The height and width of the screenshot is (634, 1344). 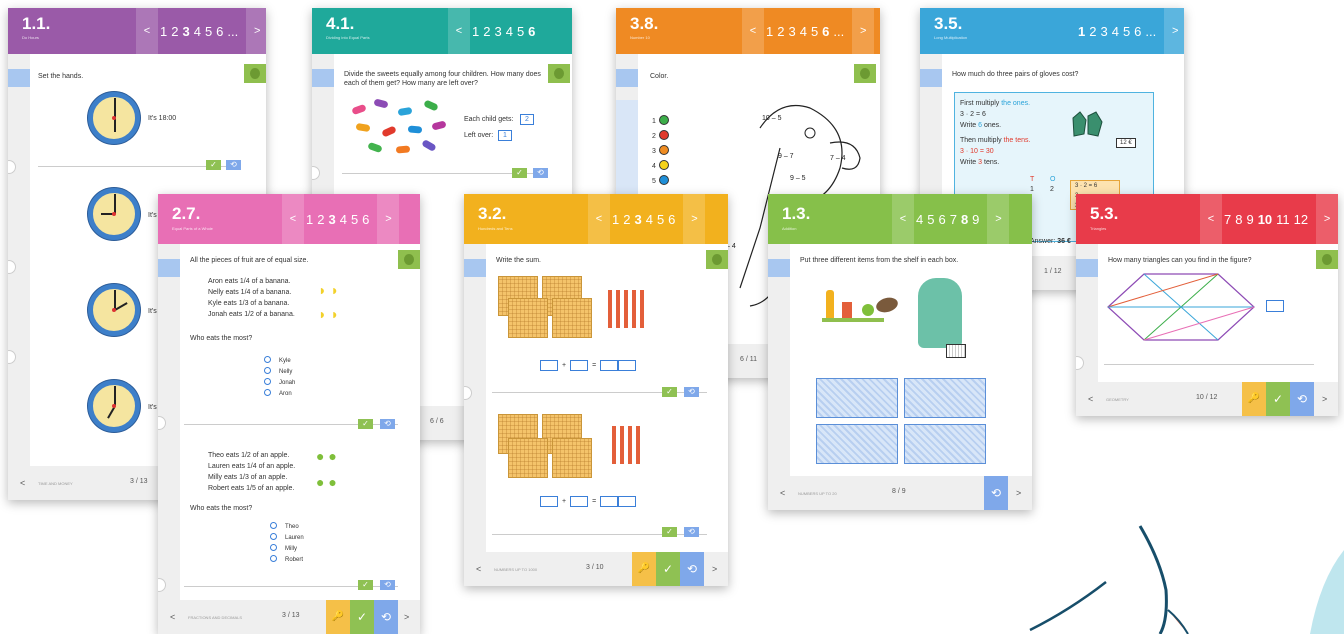 I want to click on page-tab: 11, so click(x=1283, y=219).